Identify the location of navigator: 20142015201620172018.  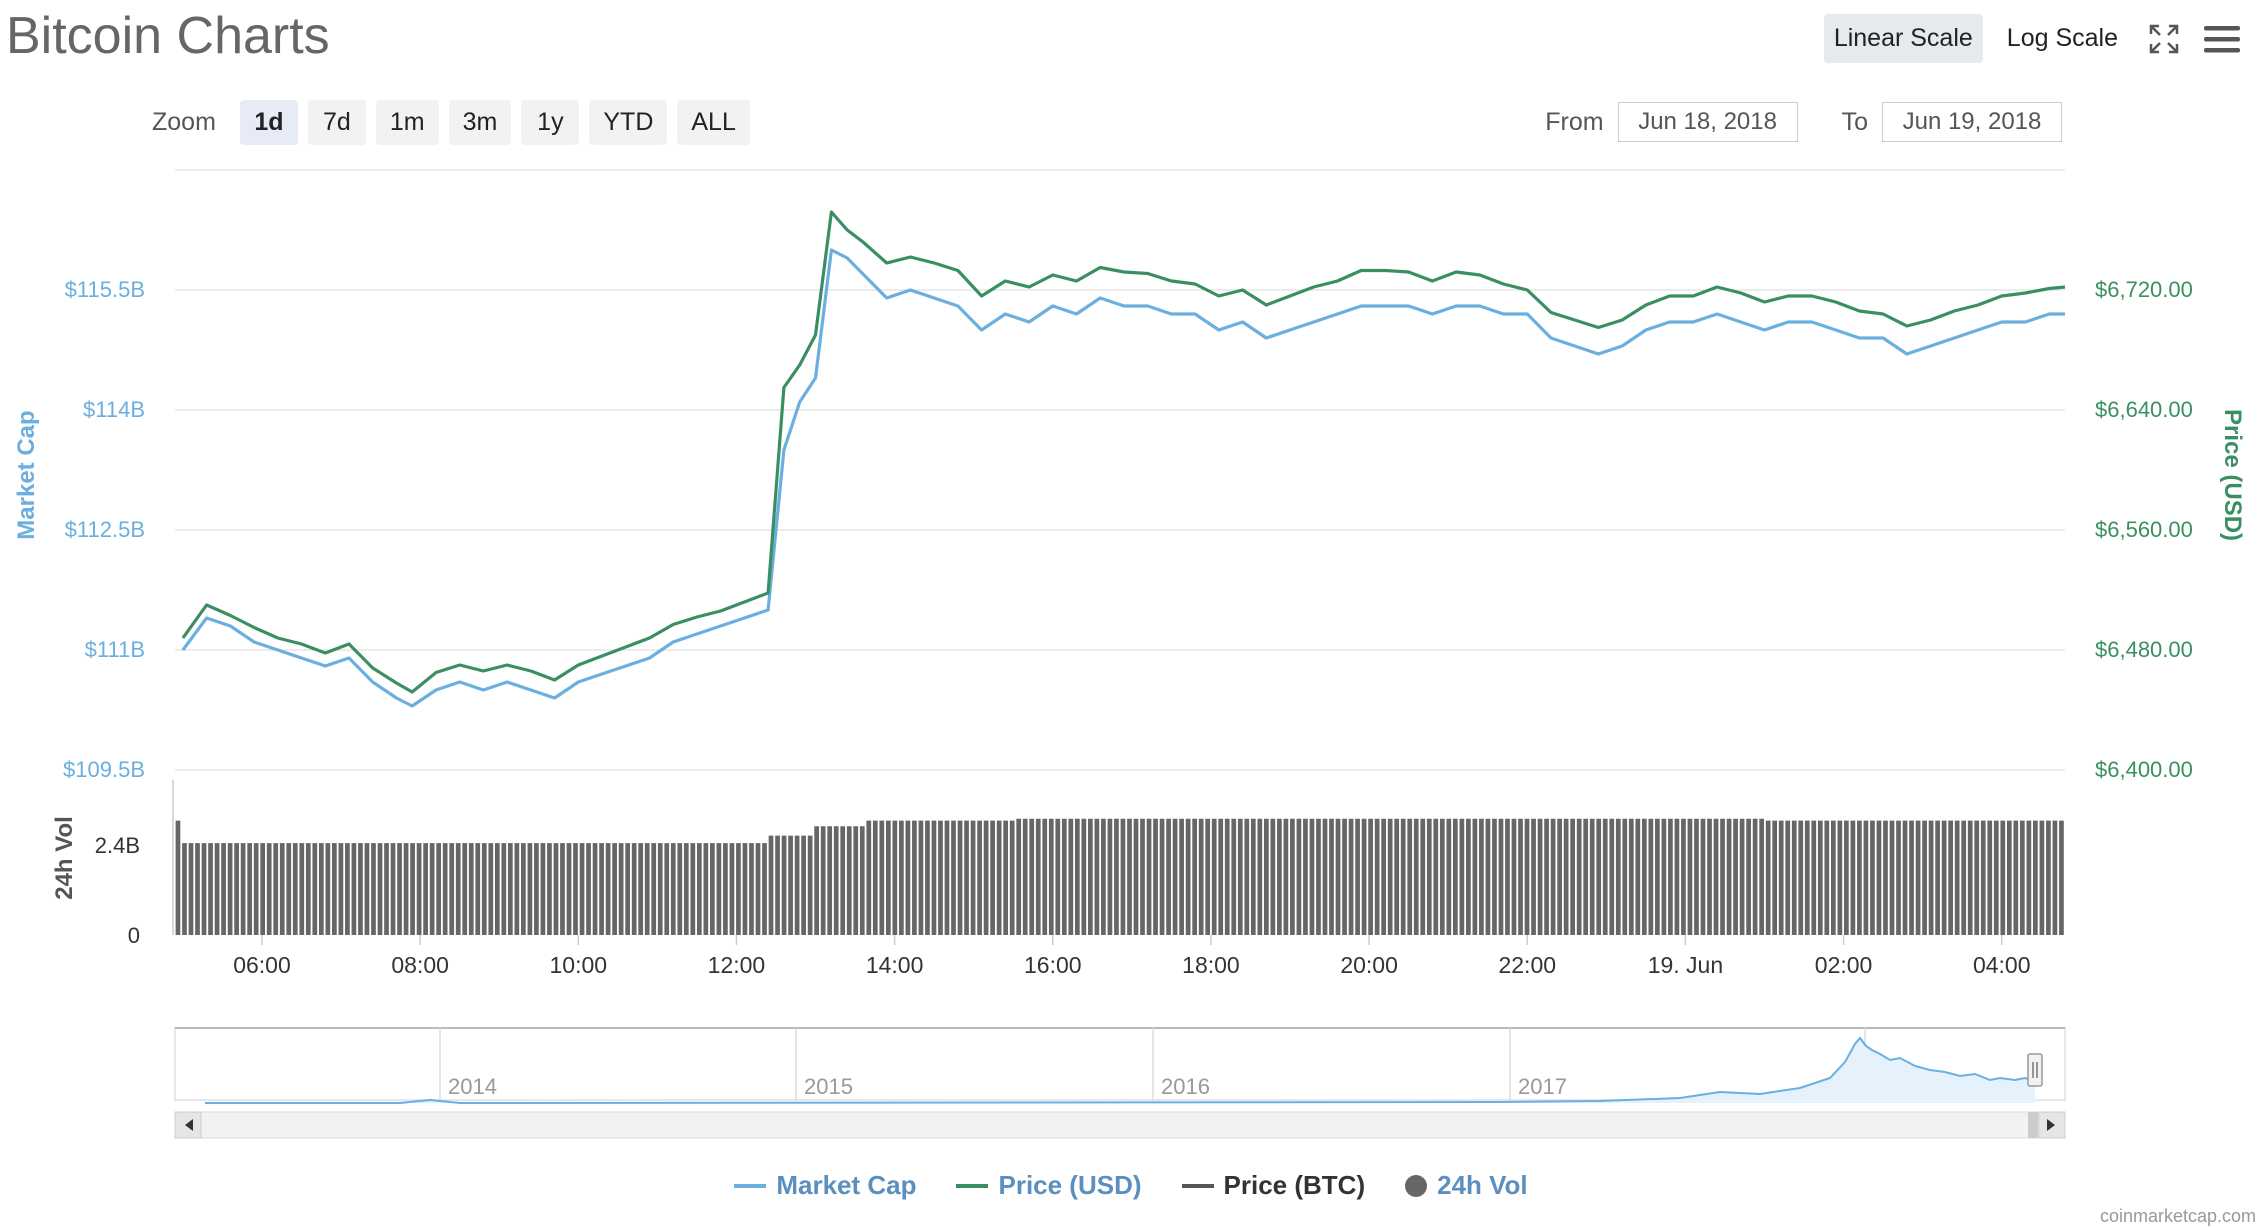
(1120, 1083).